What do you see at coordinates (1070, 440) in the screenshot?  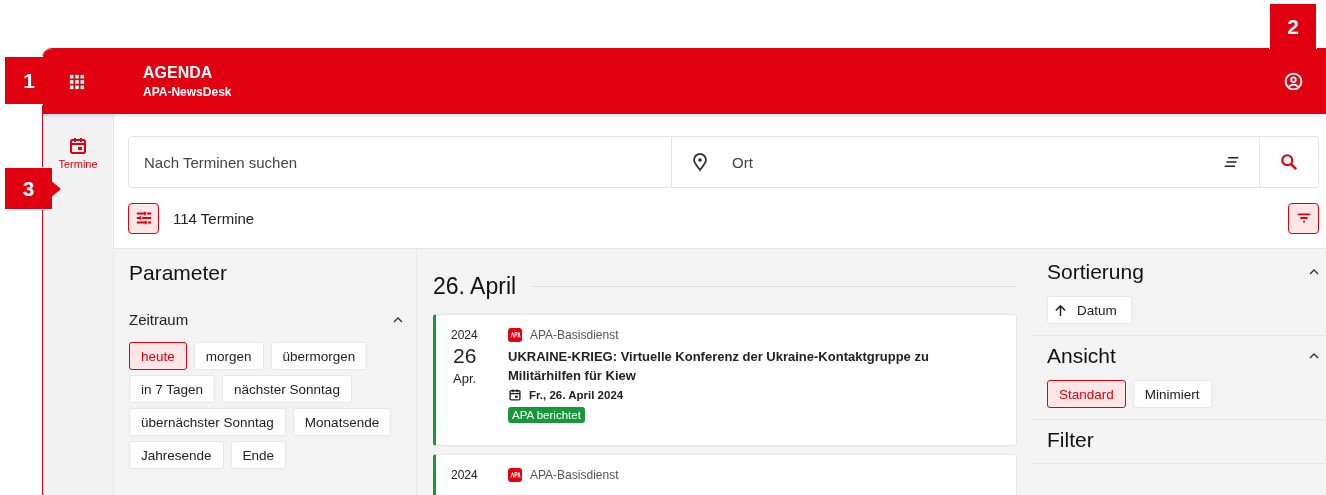 I see `section-title: Filter` at bounding box center [1070, 440].